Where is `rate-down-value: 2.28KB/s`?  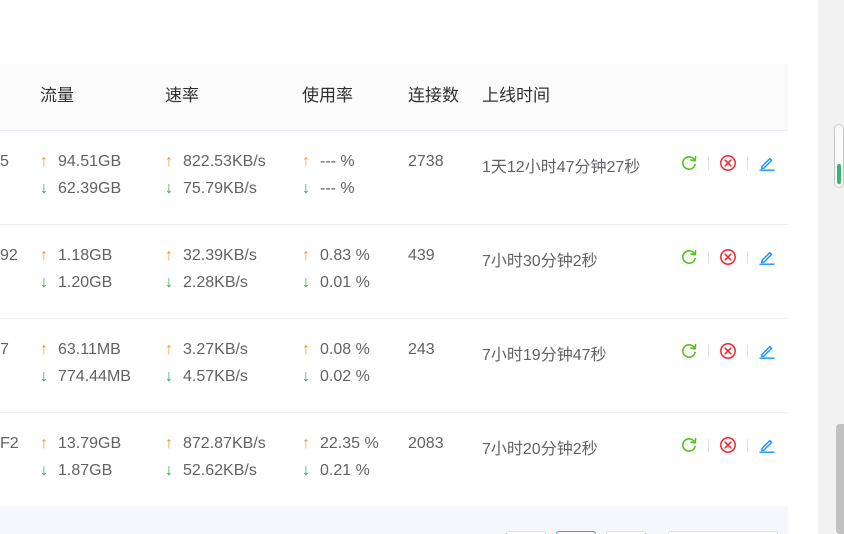
rate-down-value: 2.28KB/s is located at coordinates (215, 282).